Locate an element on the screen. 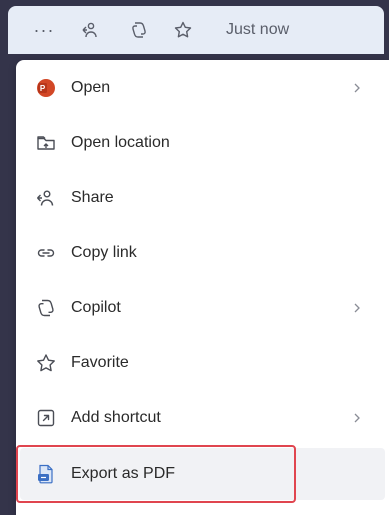 This screenshot has height=515, width=389. shortcut-icon is located at coordinates (46, 418).